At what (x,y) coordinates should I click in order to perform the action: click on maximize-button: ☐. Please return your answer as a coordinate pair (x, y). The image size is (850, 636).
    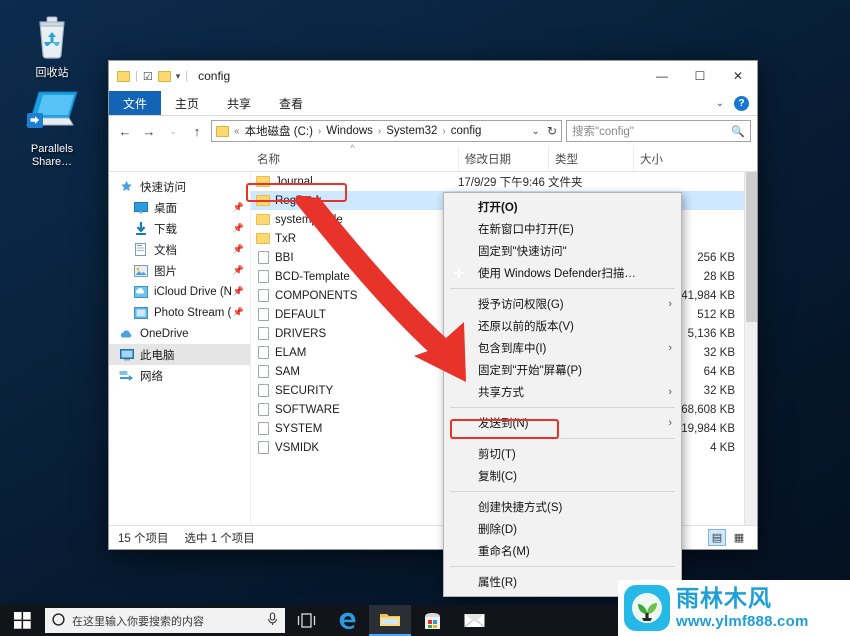
    Looking at the image, I should click on (700, 76).